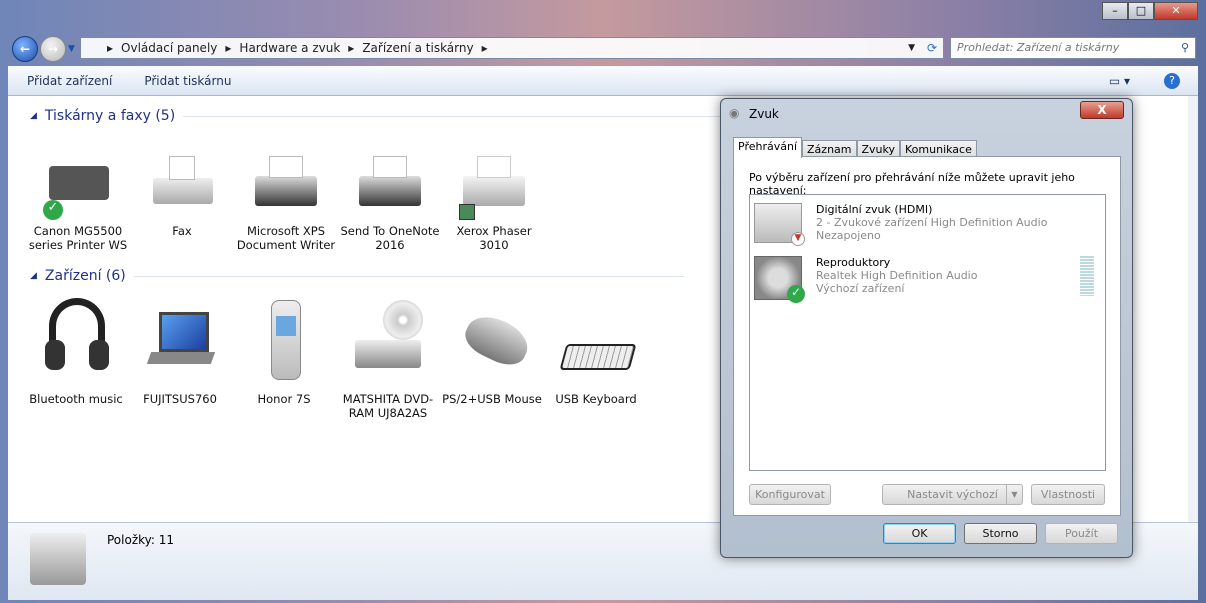 The width and height of the screenshot is (1206, 603). I want to click on item-label: Fax, so click(182, 231).